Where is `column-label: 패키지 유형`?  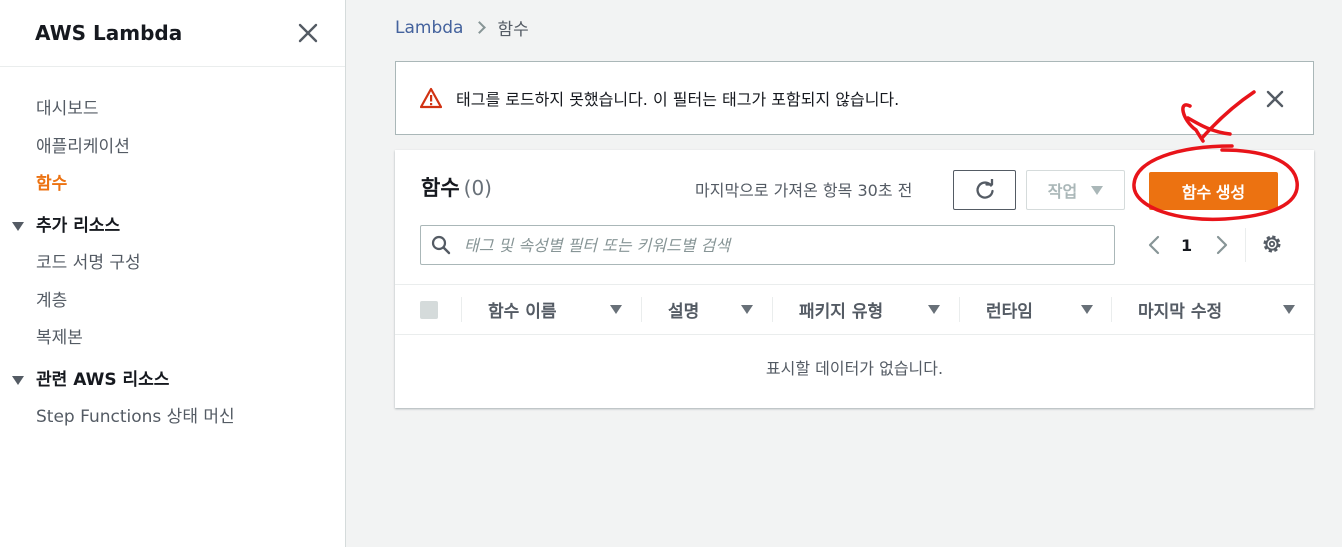
column-label: 패키지 유형 is located at coordinates (841, 312).